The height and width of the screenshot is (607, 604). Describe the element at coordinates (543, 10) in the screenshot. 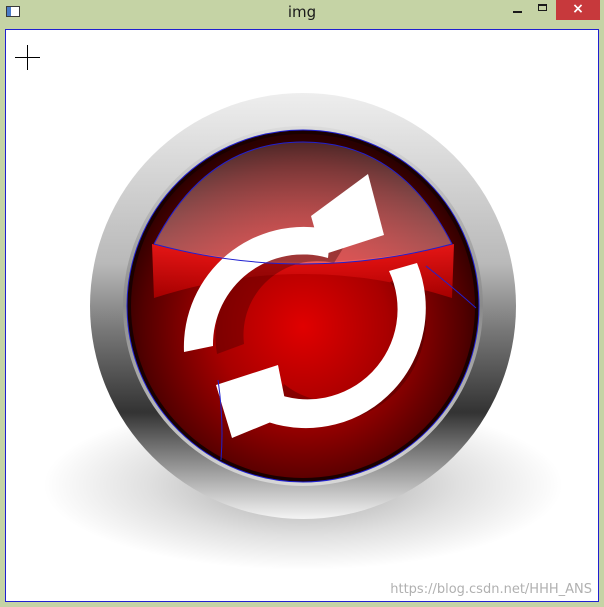

I see `maximize-button` at that location.